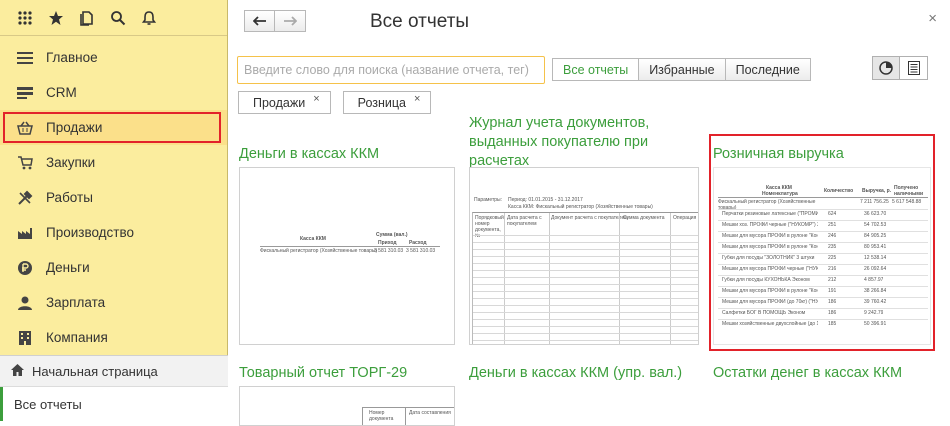 This screenshot has width=950, height=426. Describe the element at coordinates (86, 18) in the screenshot. I see `history-icon` at that location.